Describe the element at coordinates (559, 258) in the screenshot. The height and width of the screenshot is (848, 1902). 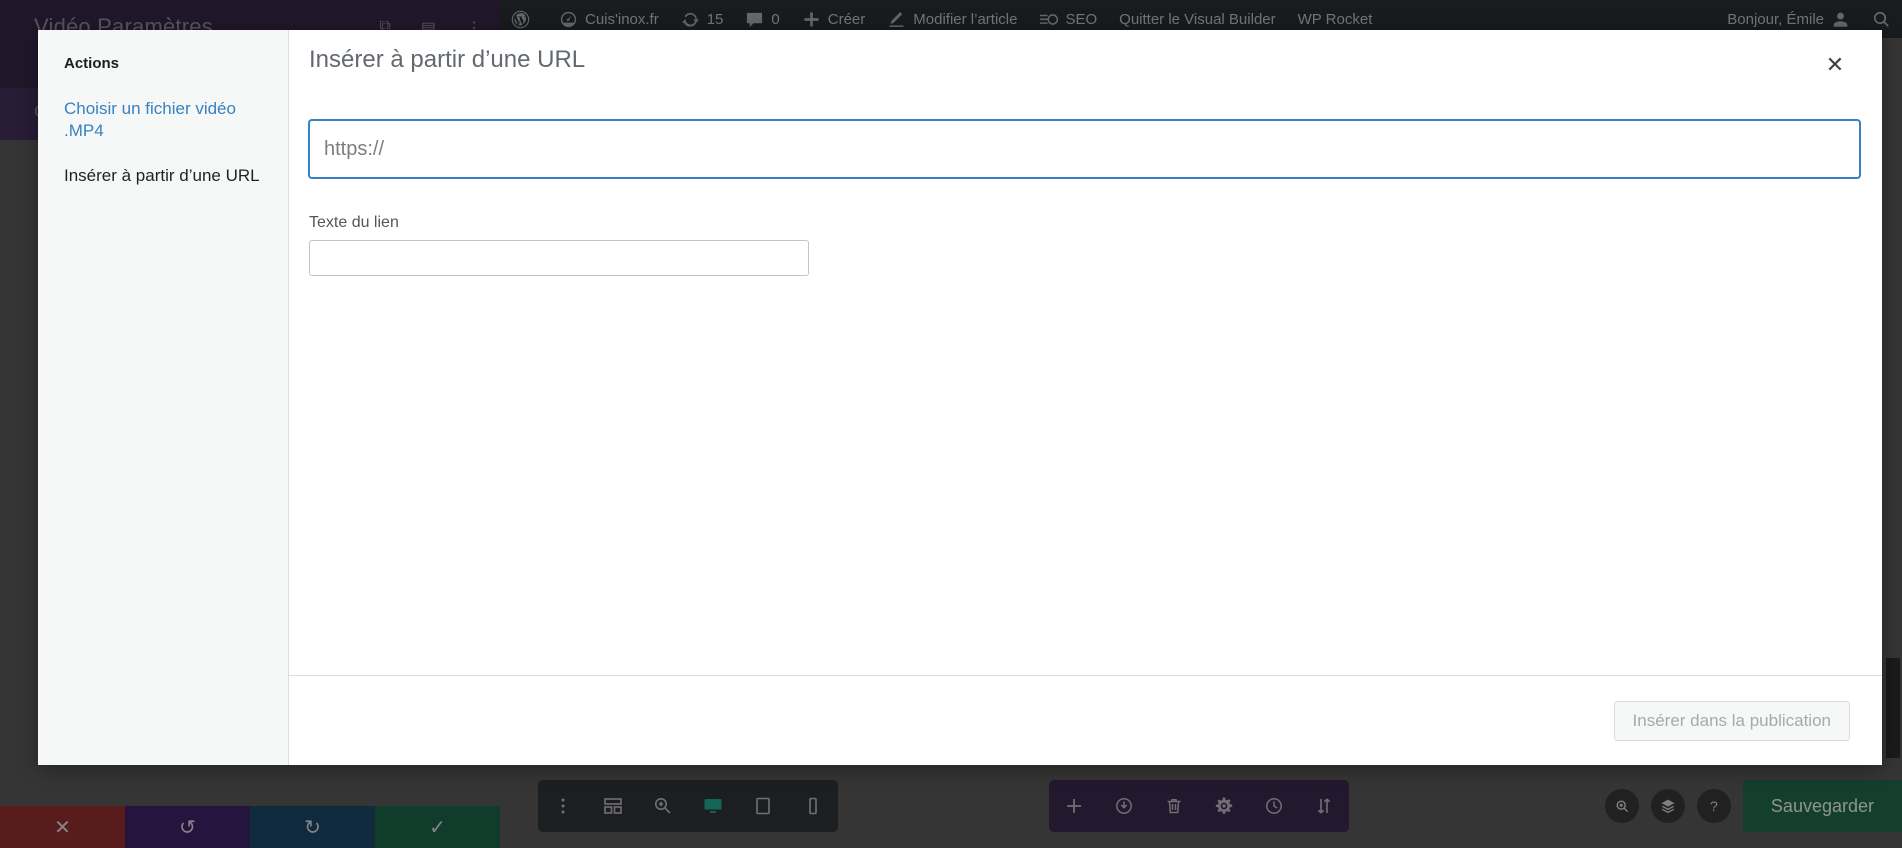
I see `link-text-input` at that location.